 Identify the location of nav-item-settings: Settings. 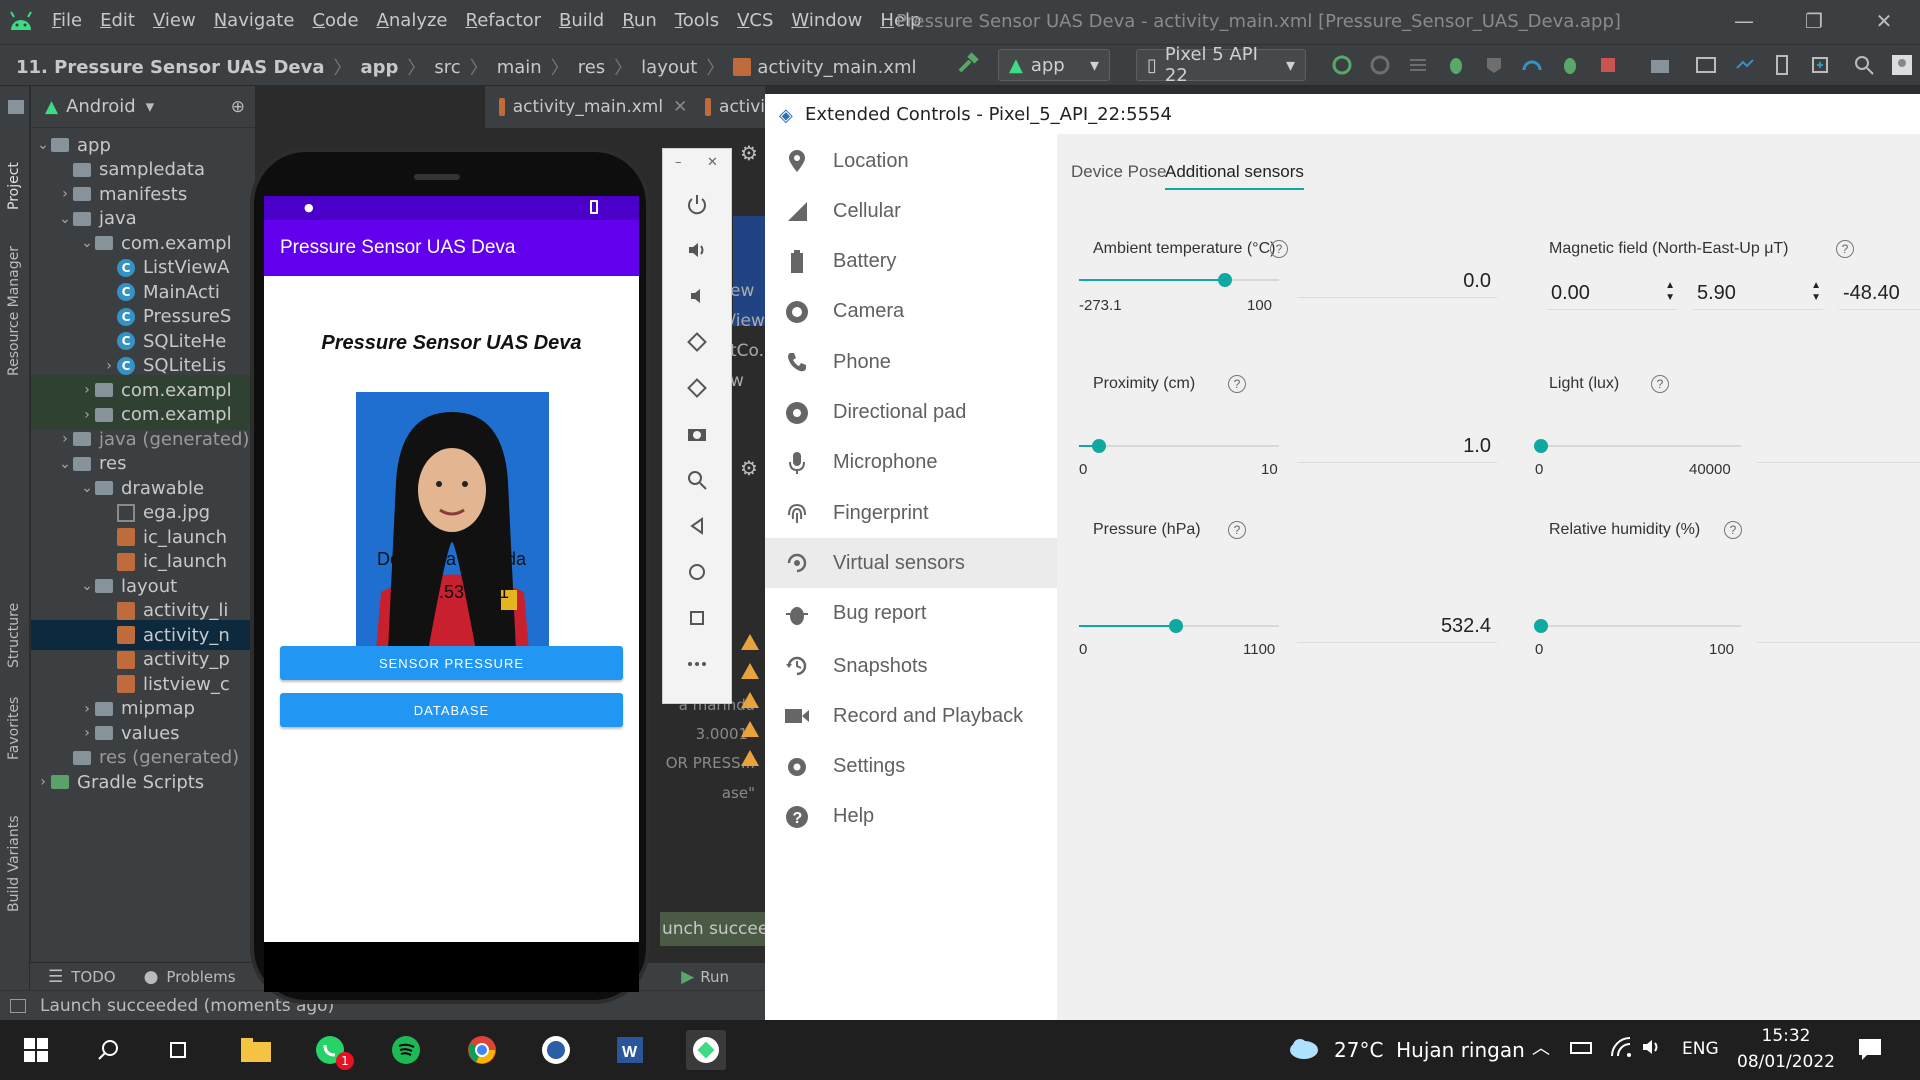
(911, 767).